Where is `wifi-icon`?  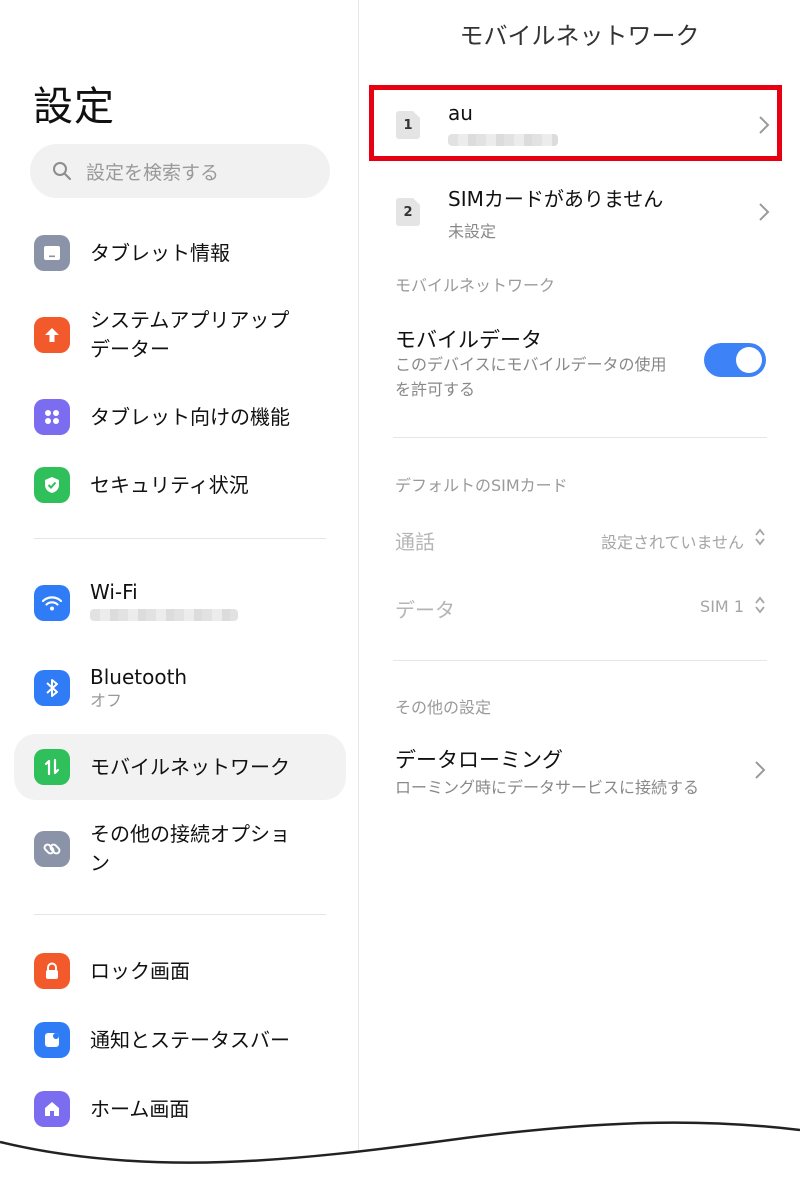
wifi-icon is located at coordinates (52, 603).